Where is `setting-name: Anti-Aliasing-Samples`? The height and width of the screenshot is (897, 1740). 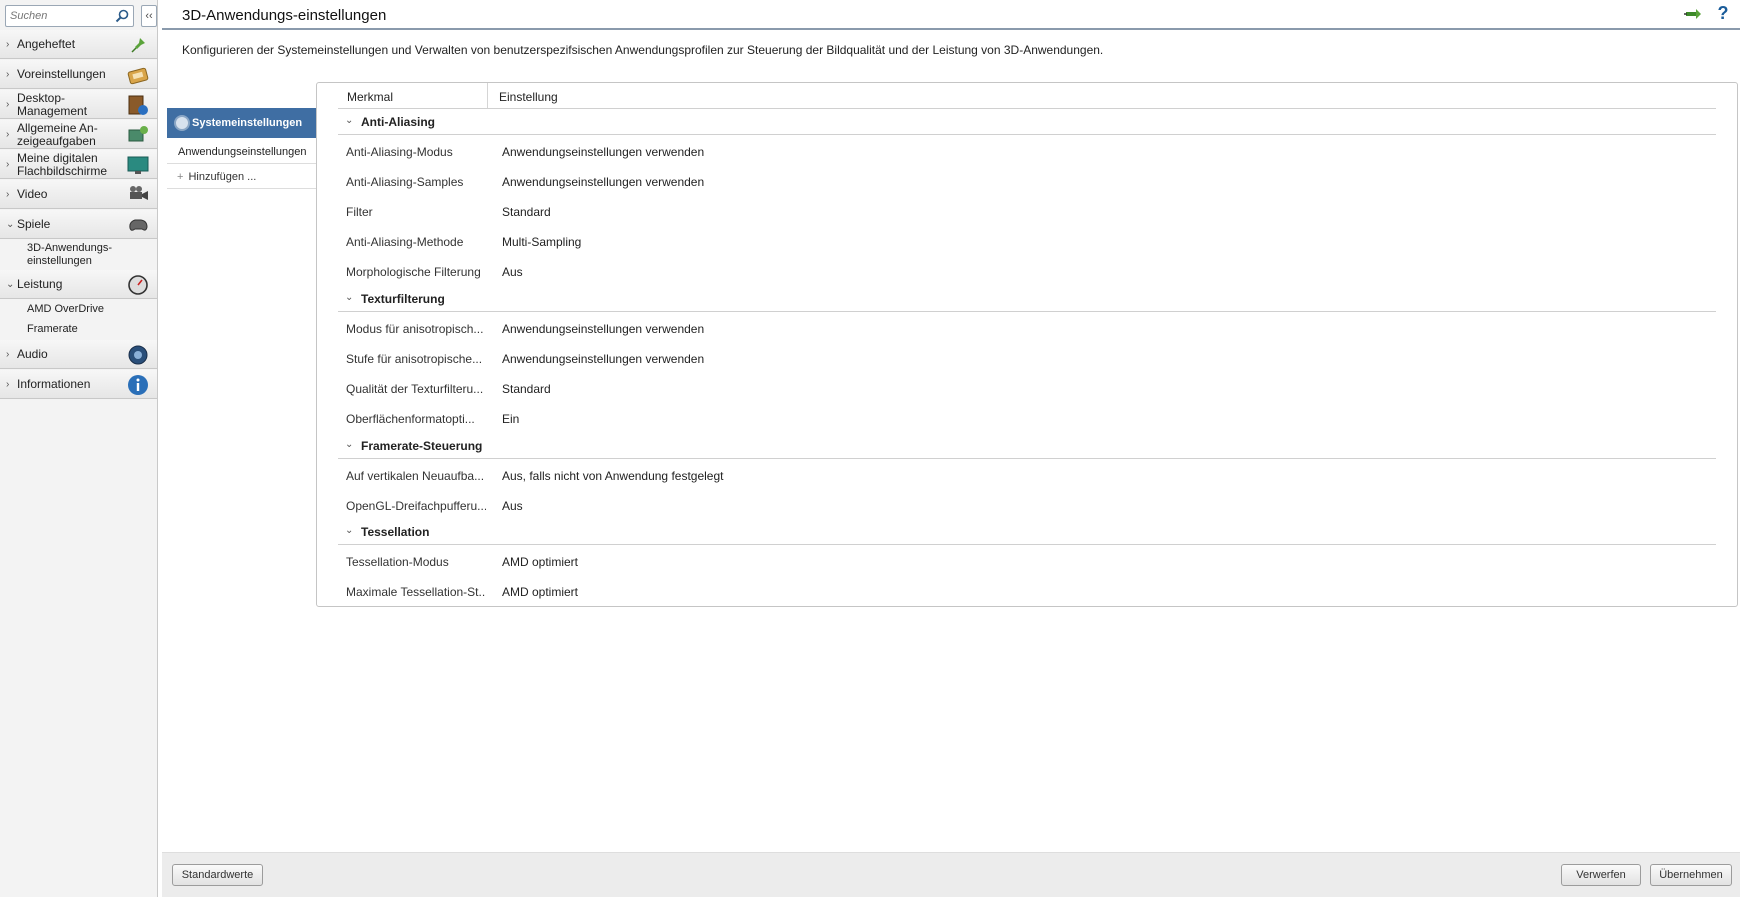 setting-name: Anti-Aliasing-Samples is located at coordinates (405, 182).